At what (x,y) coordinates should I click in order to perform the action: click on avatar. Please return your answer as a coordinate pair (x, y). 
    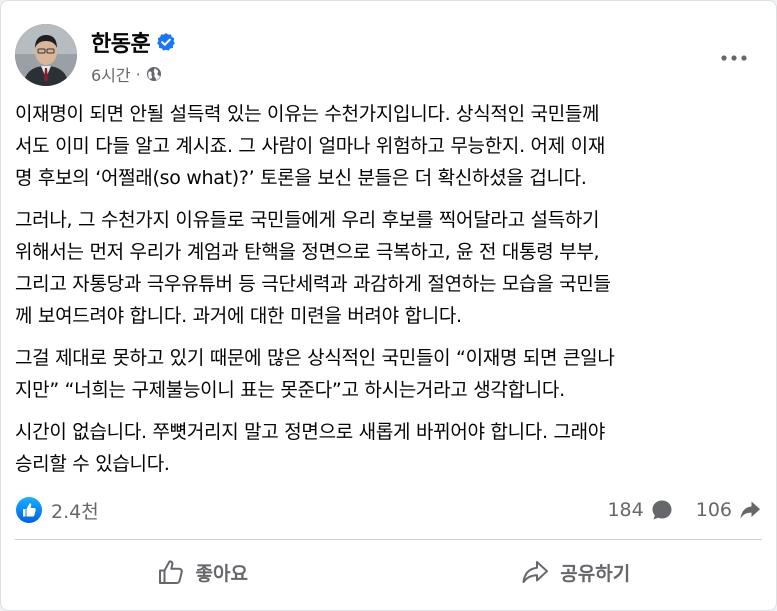
    Looking at the image, I should click on (46, 55).